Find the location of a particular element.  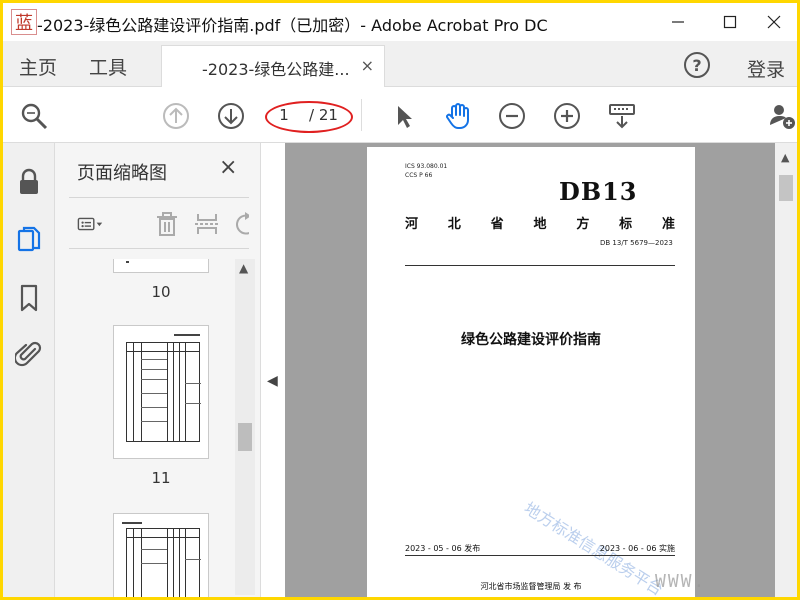

thumbnail-options-icon is located at coordinates (97, 224).